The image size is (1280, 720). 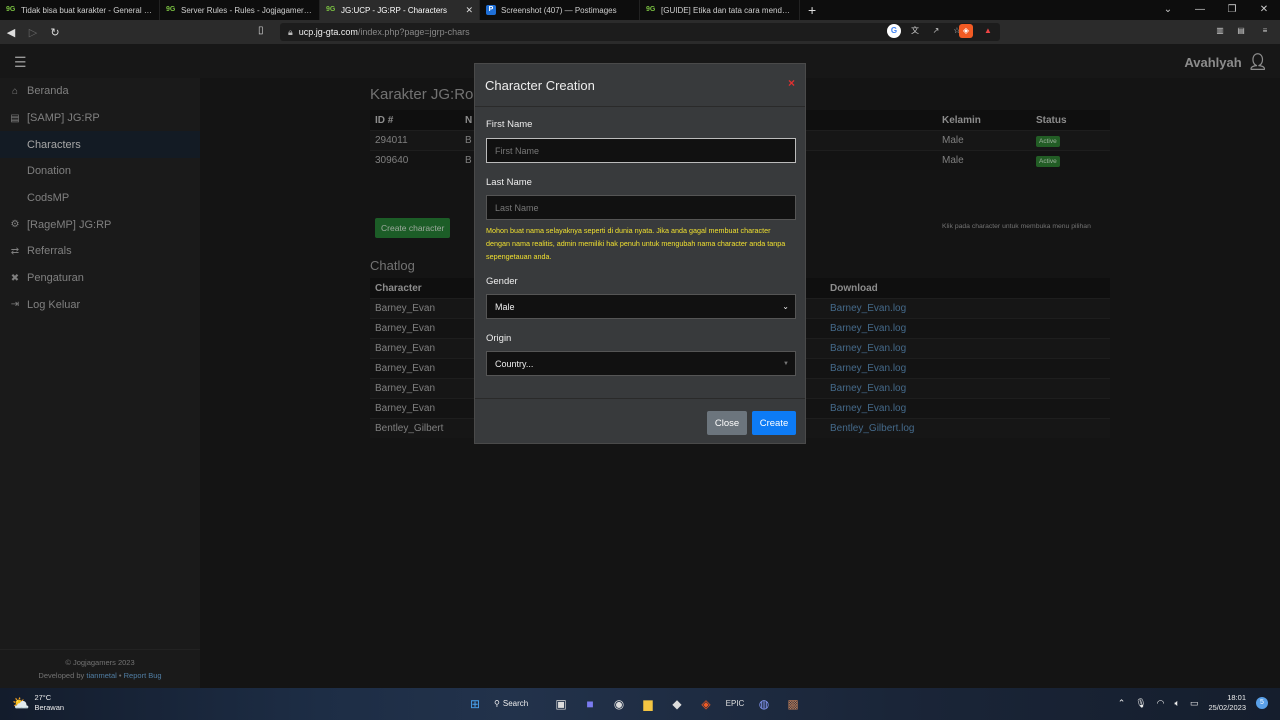 I want to click on browser-tab: 9G [GUIDE] Etika dan tata cara mendatan, so click(x=720, y=10).